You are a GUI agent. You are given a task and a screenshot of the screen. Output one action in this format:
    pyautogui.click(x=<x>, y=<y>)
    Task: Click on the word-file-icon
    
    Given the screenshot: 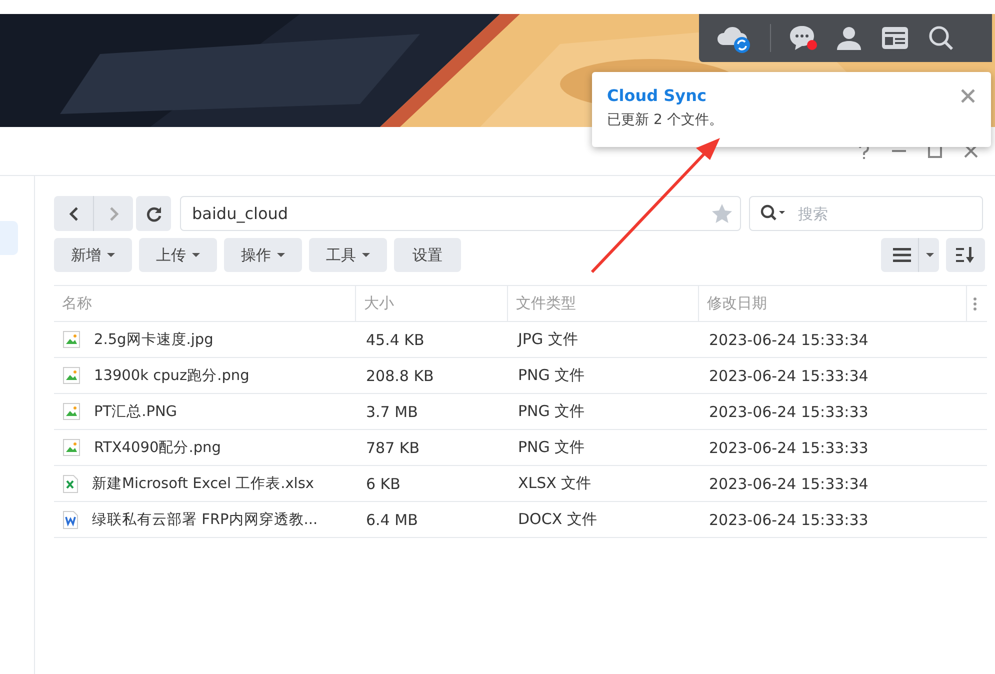 What is the action you would take?
    pyautogui.click(x=70, y=519)
    